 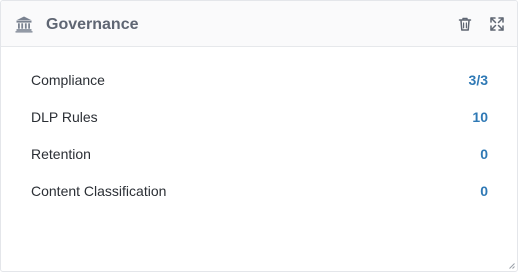 I want to click on bank-icon, so click(x=24, y=24).